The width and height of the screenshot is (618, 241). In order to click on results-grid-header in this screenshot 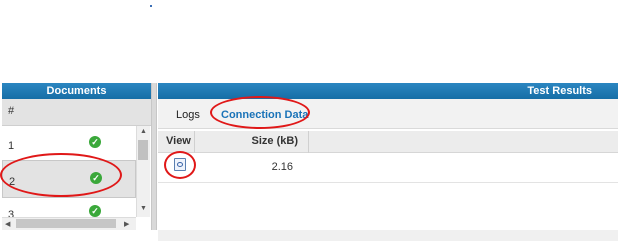, I will do `click(388, 142)`.